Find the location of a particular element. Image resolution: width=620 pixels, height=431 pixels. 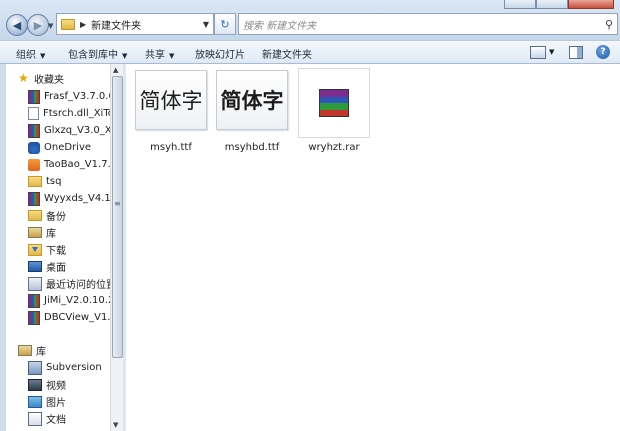

library-item-label: 视频 is located at coordinates (56, 386).